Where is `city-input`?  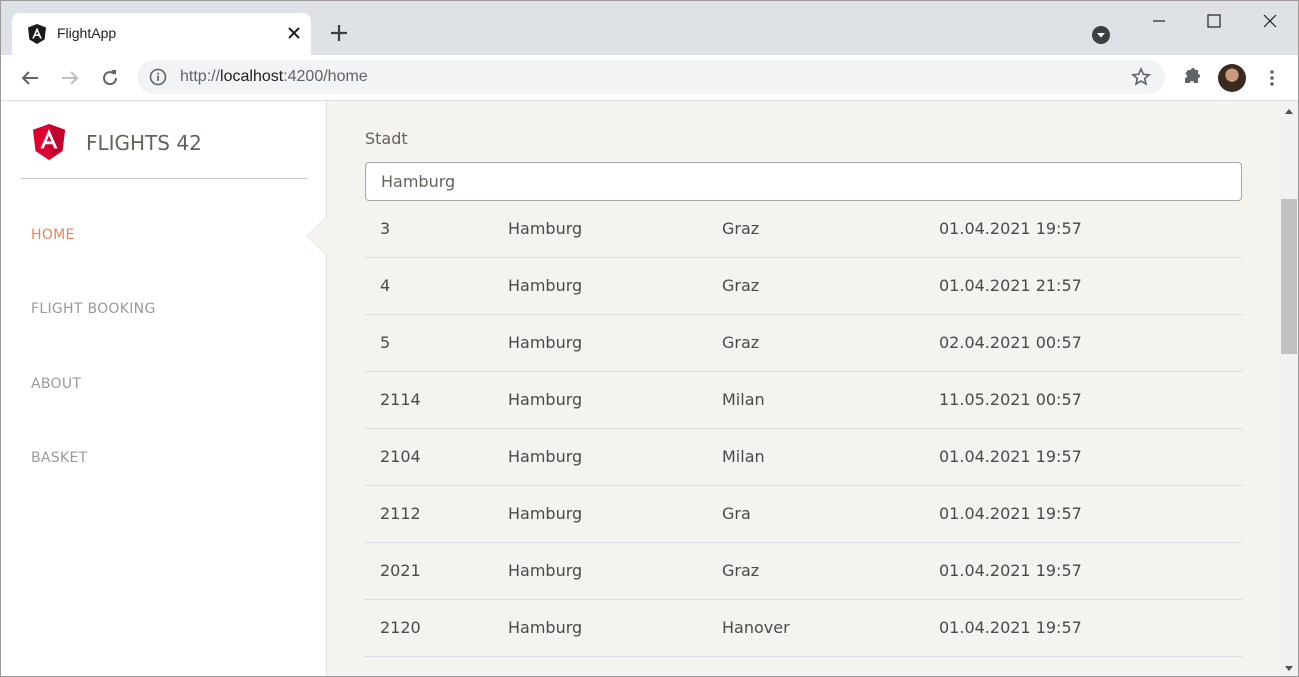 city-input is located at coordinates (803, 181).